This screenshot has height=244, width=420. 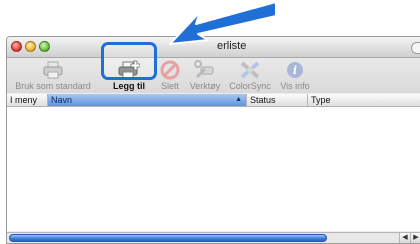 I want to click on column-header-status: Status, so click(x=277, y=100).